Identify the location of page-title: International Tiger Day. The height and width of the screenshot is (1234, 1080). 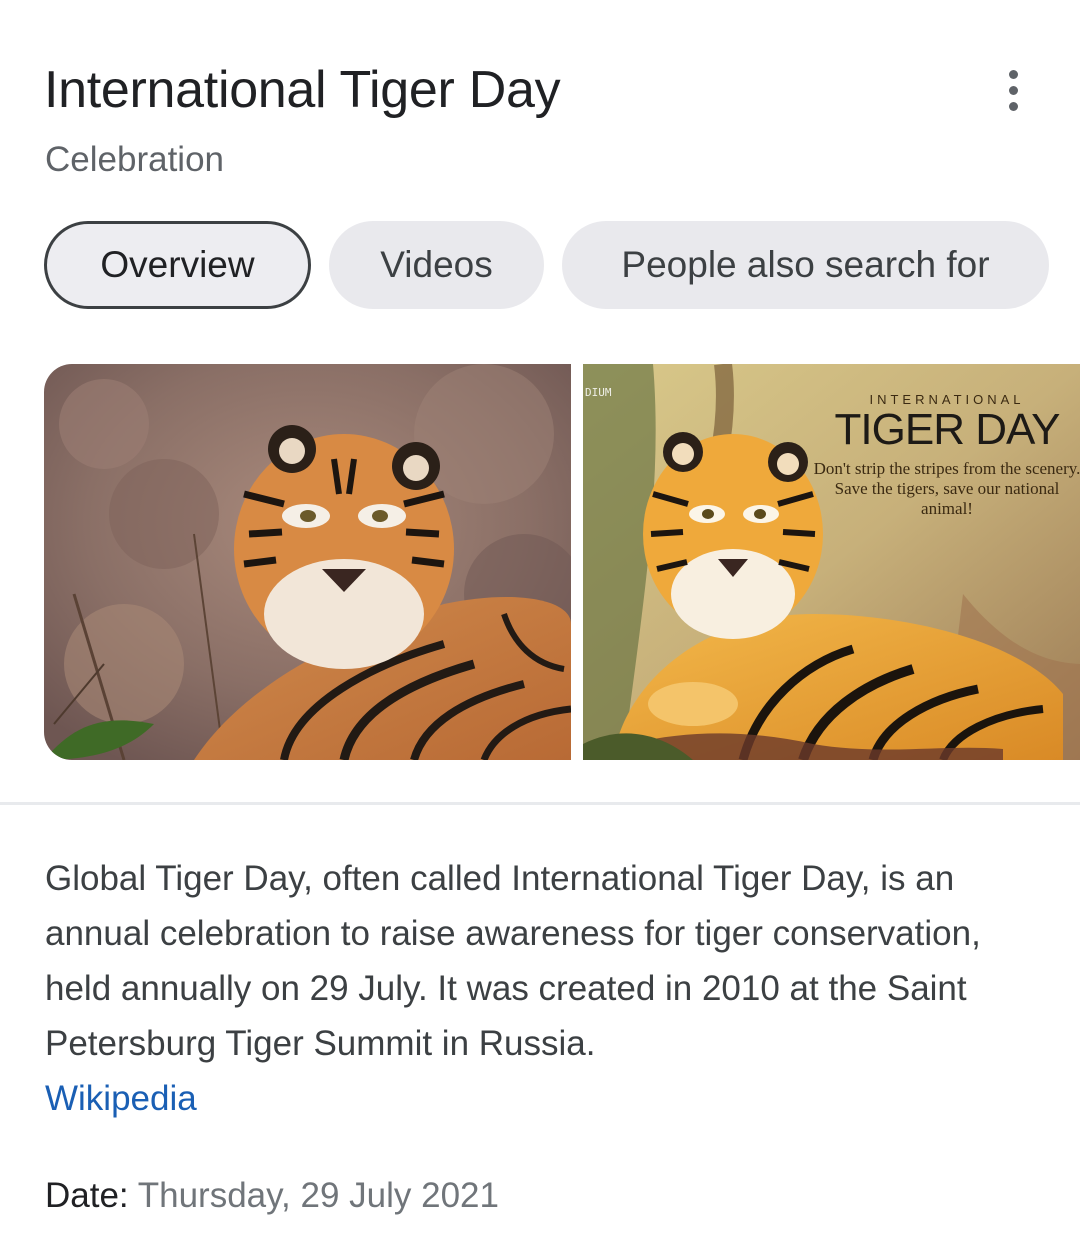
(302, 90).